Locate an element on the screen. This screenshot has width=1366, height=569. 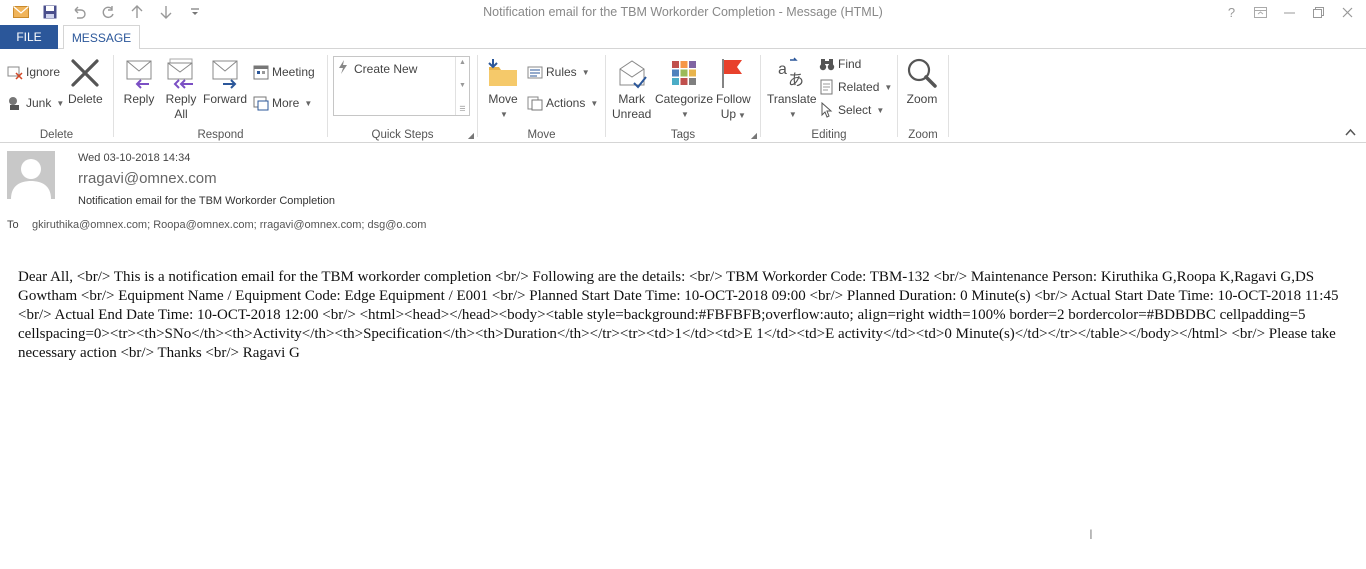
junk-button: Junk ▼ is located at coordinates (35, 103).